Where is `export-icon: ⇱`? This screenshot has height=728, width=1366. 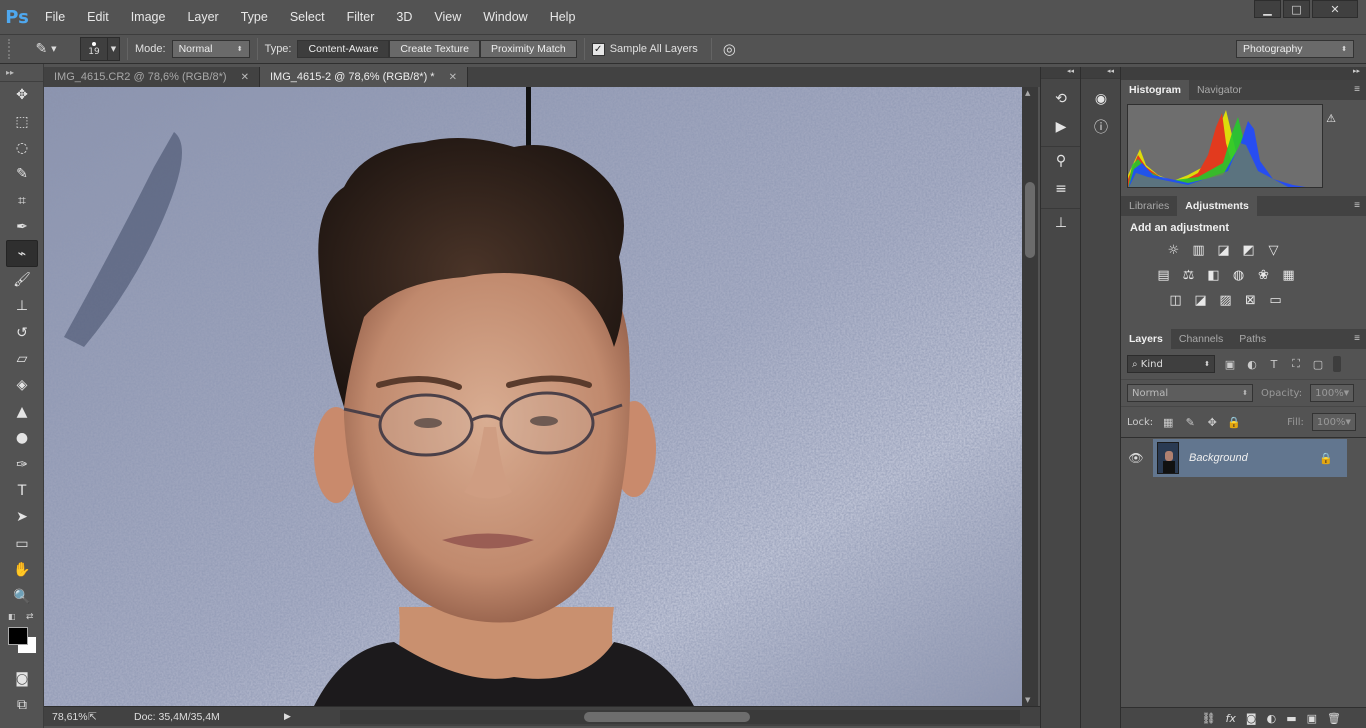
export-icon: ⇱ is located at coordinates (97, 717).